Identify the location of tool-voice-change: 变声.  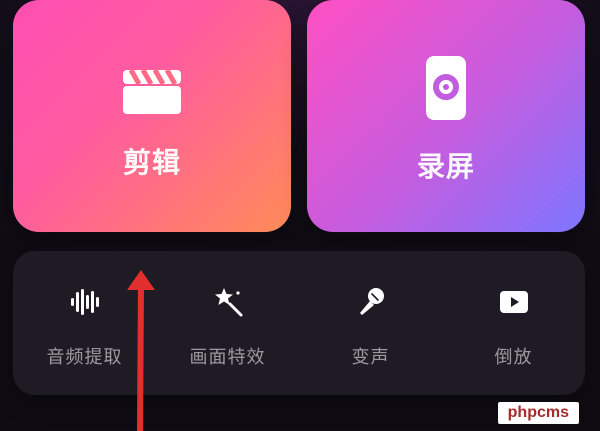
(370, 323).